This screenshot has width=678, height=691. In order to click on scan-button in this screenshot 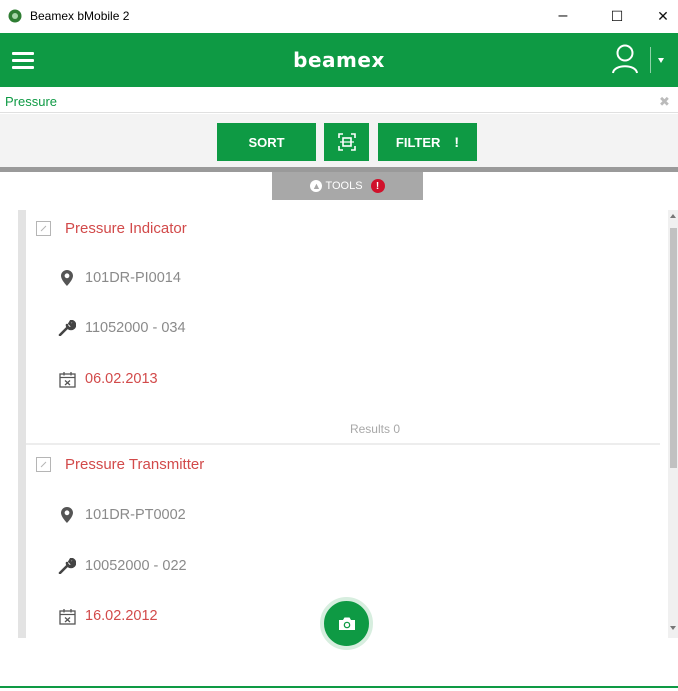, I will do `click(346, 142)`.